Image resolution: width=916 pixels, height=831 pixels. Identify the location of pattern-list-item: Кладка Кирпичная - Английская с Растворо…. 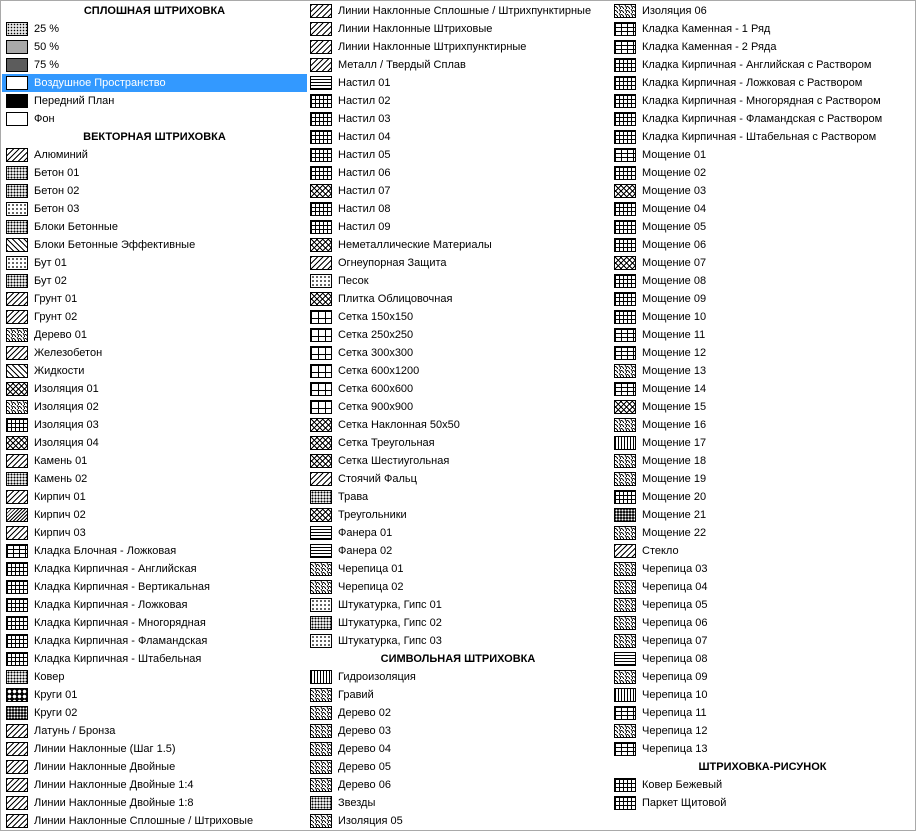
(762, 65).